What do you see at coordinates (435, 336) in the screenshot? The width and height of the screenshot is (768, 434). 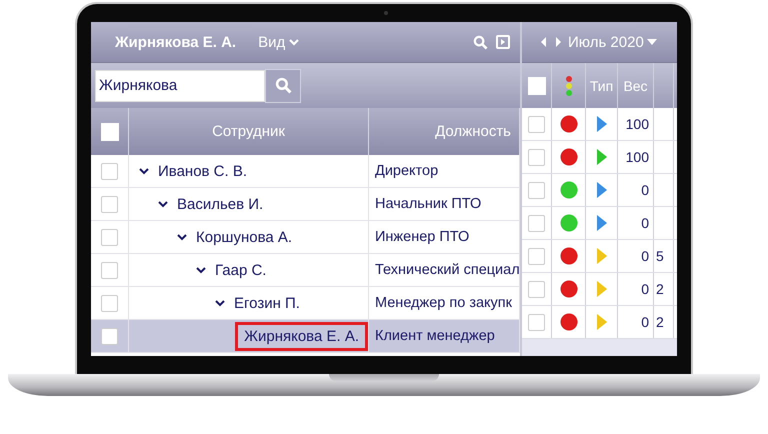 I see `position-cell: Клиент менеджер` at bounding box center [435, 336].